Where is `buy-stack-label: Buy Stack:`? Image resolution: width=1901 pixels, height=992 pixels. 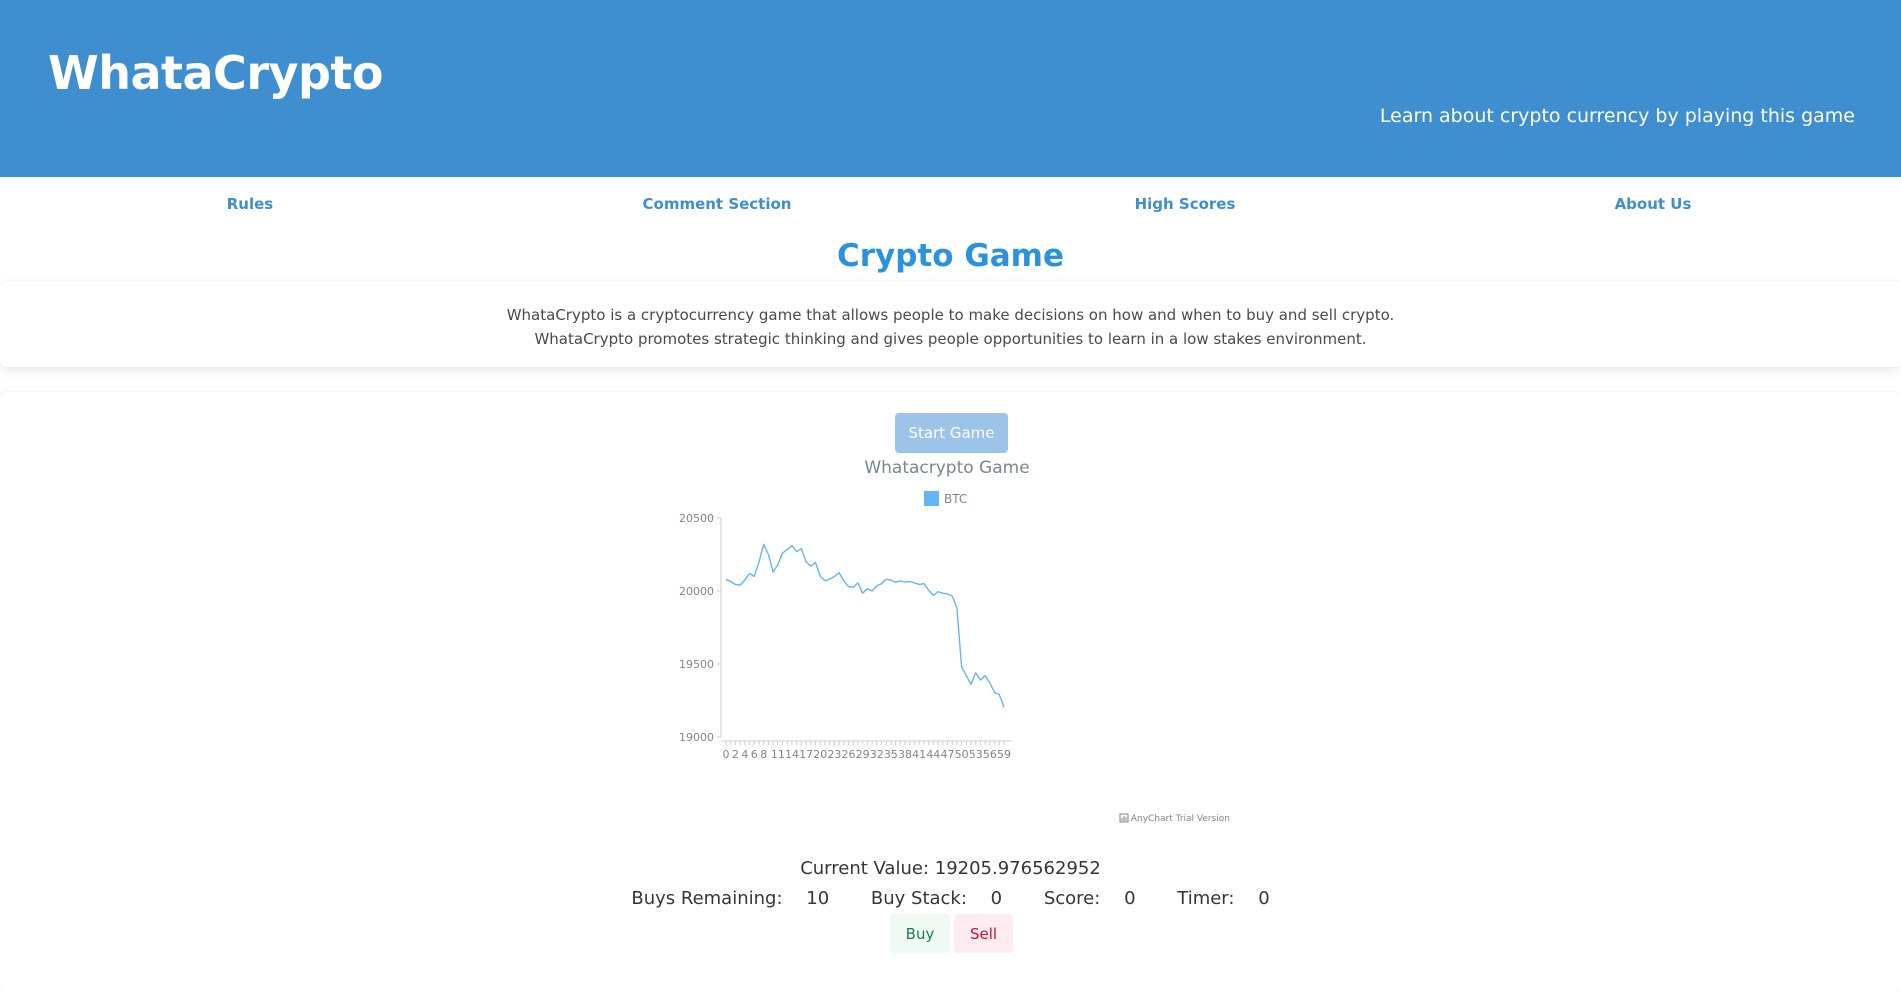 buy-stack-label: Buy Stack: is located at coordinates (918, 898).